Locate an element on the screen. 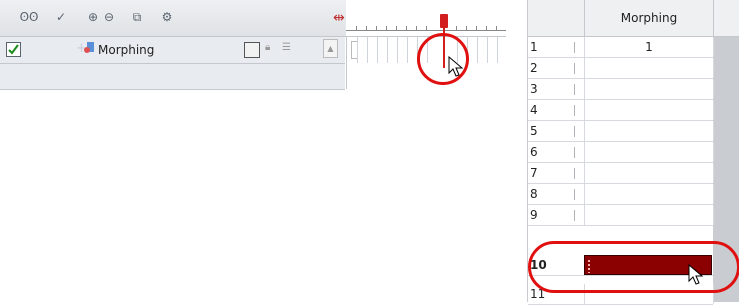 The image size is (739, 305). remove-layer-icon: ⊖ is located at coordinates (109, 17).